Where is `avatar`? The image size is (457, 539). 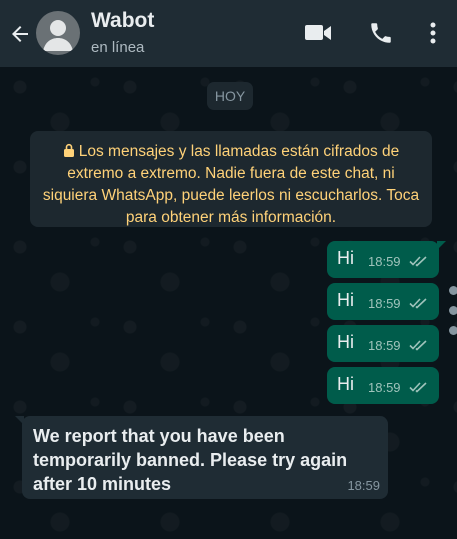 avatar is located at coordinates (58, 33).